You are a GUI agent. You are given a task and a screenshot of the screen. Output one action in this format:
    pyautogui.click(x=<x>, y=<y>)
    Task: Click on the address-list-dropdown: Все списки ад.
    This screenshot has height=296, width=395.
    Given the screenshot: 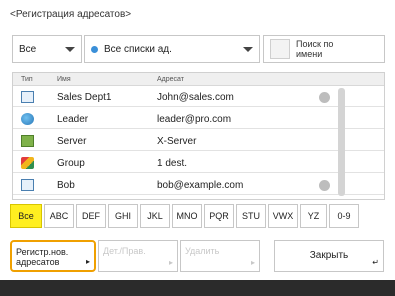 What is the action you would take?
    pyautogui.click(x=172, y=49)
    